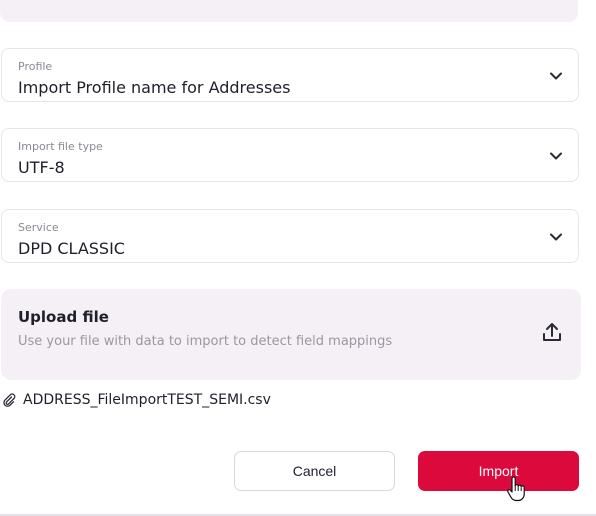 Image resolution: width=596 pixels, height=516 pixels. What do you see at coordinates (498, 471) in the screenshot?
I see `import-button: Import` at bounding box center [498, 471].